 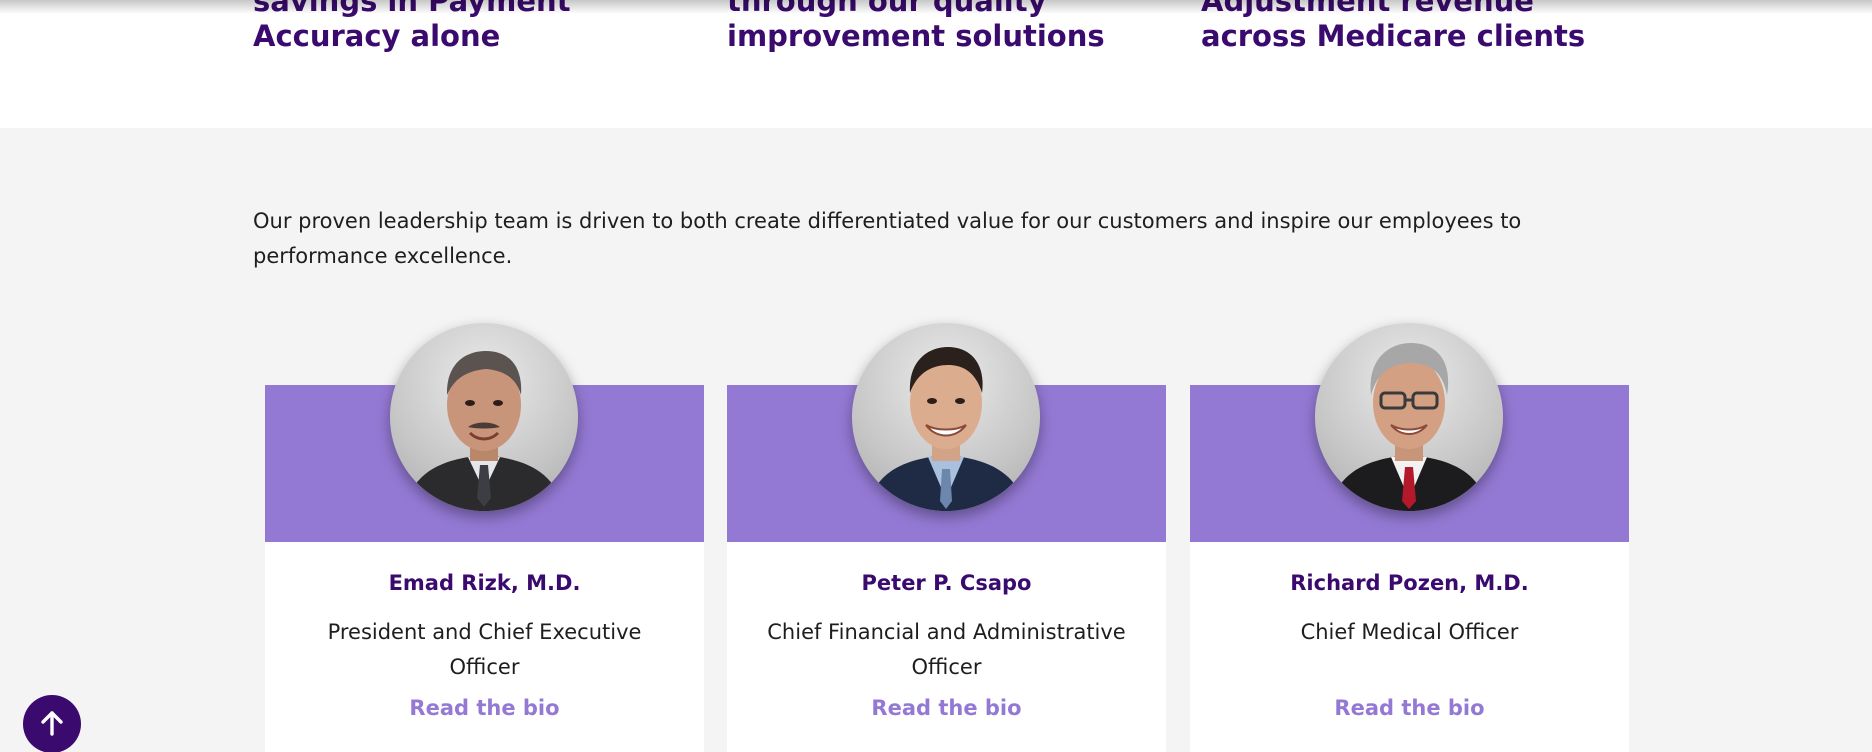 I want to click on leader-name: Richard Pozen, M.D., so click(x=1409, y=583).